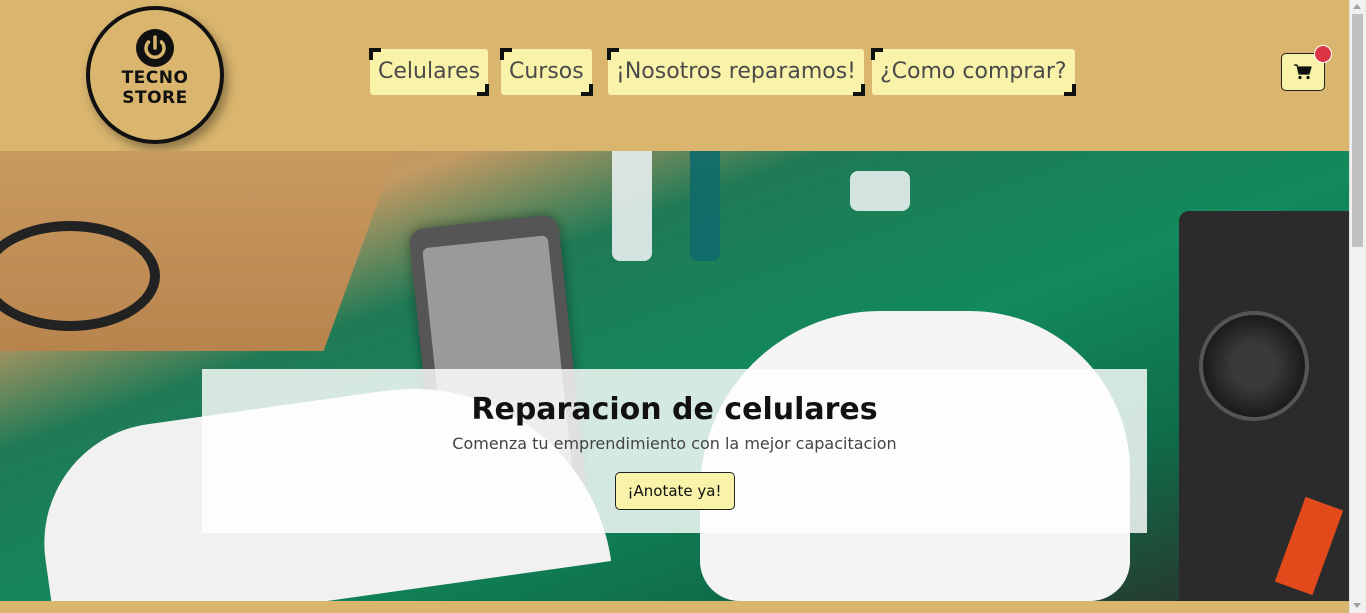 This screenshot has height=613, width=1366. What do you see at coordinates (1254, 366) in the screenshot?
I see `hero-image-dial` at bounding box center [1254, 366].